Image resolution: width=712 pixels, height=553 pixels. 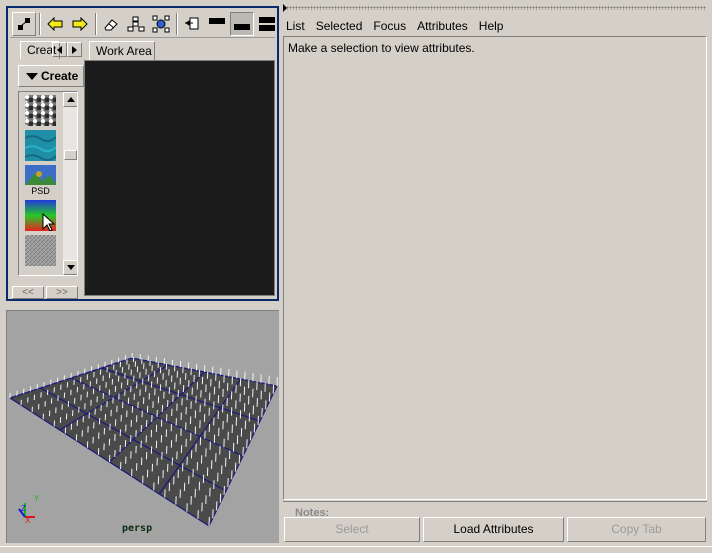 I want to click on create-menu-button: Create, so click(x=51, y=76).